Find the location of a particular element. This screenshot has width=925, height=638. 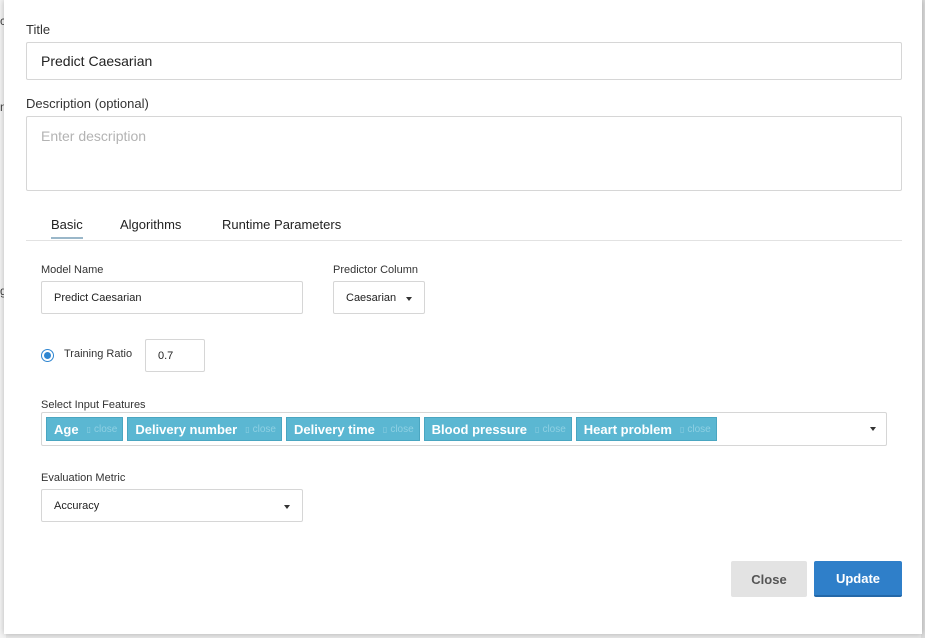

description-label: Description (optional) is located at coordinates (87, 103).